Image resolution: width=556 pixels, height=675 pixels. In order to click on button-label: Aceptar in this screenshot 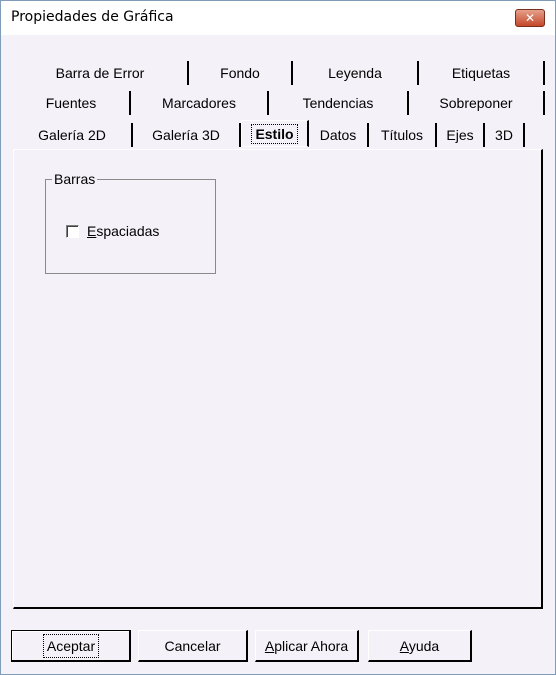, I will do `click(71, 646)`.